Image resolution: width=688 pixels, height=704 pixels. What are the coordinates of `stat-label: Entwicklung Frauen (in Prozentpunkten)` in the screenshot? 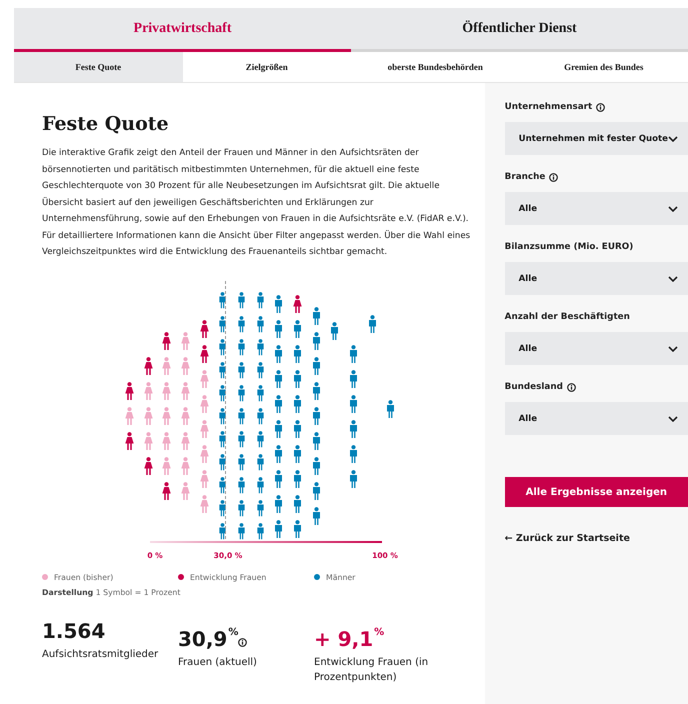 It's located at (372, 670).